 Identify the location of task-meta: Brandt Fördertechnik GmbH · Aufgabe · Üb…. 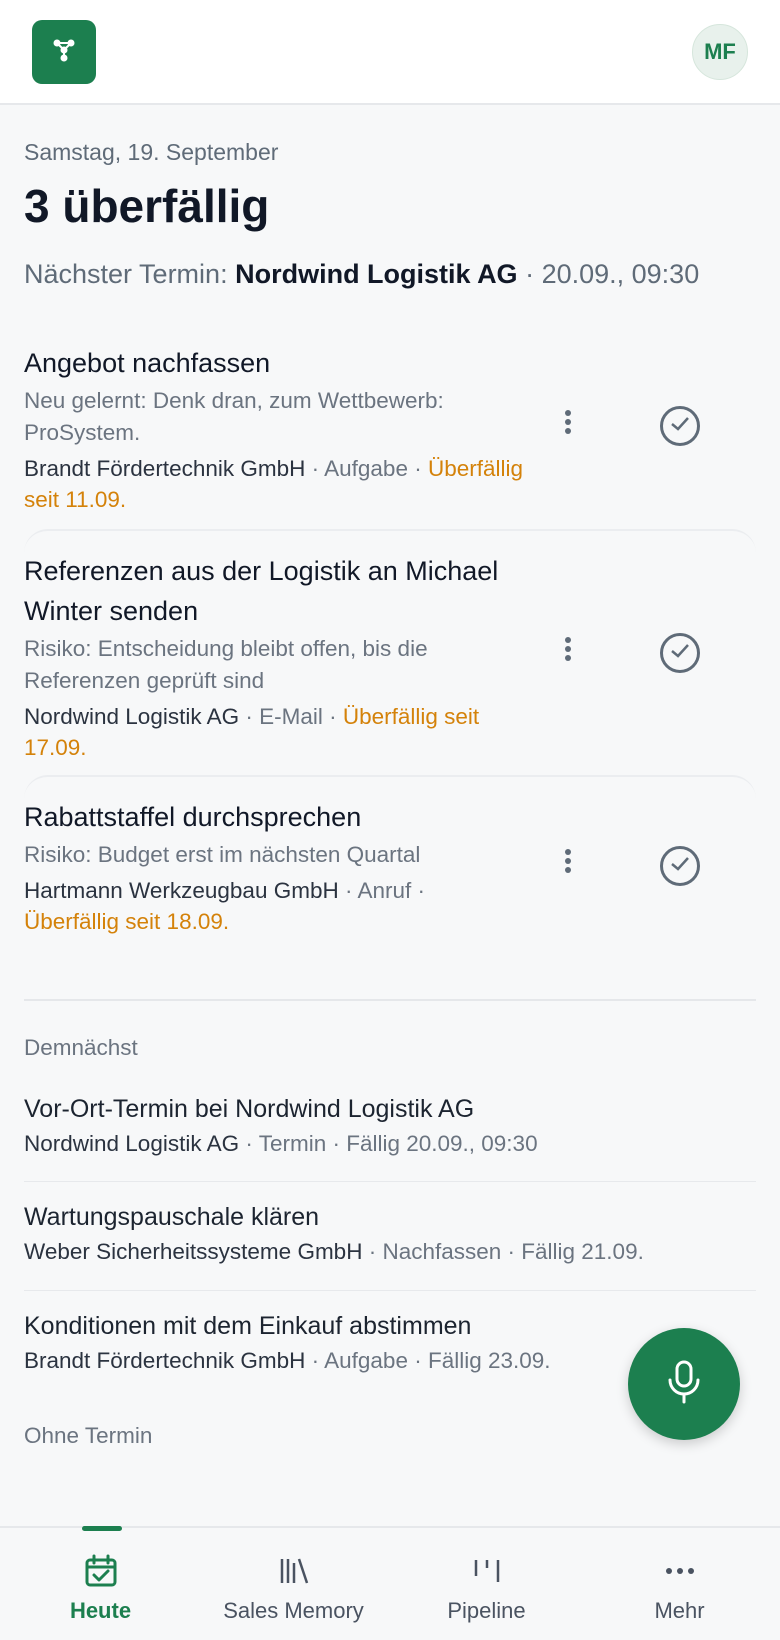
(274, 484).